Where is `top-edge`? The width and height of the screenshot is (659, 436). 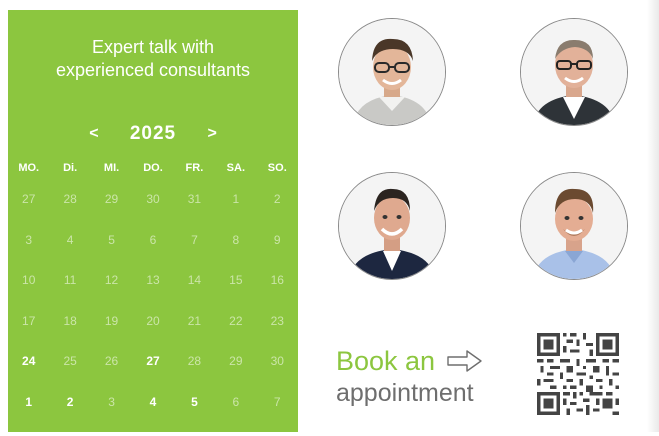 top-edge is located at coordinates (329, 5).